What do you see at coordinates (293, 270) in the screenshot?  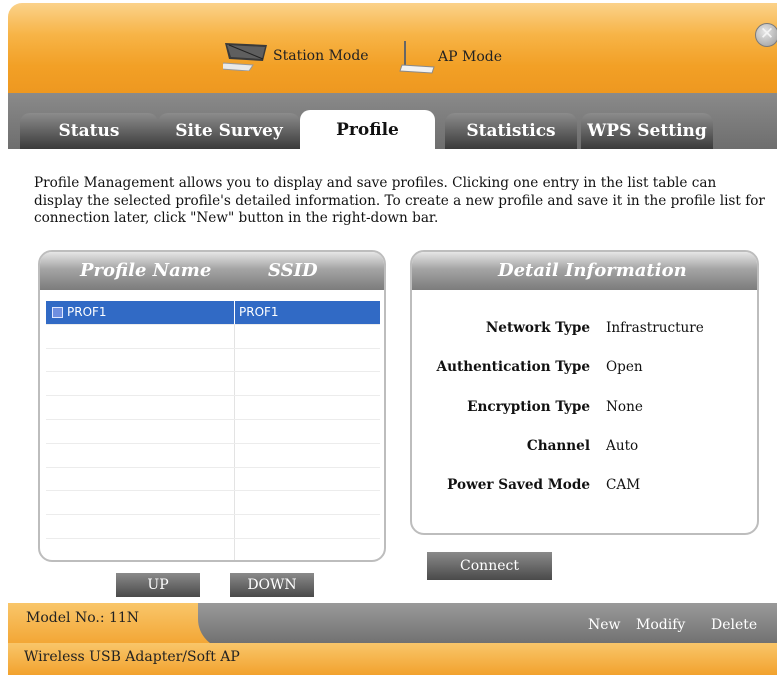 I see `ssid-column-header: SSID` at bounding box center [293, 270].